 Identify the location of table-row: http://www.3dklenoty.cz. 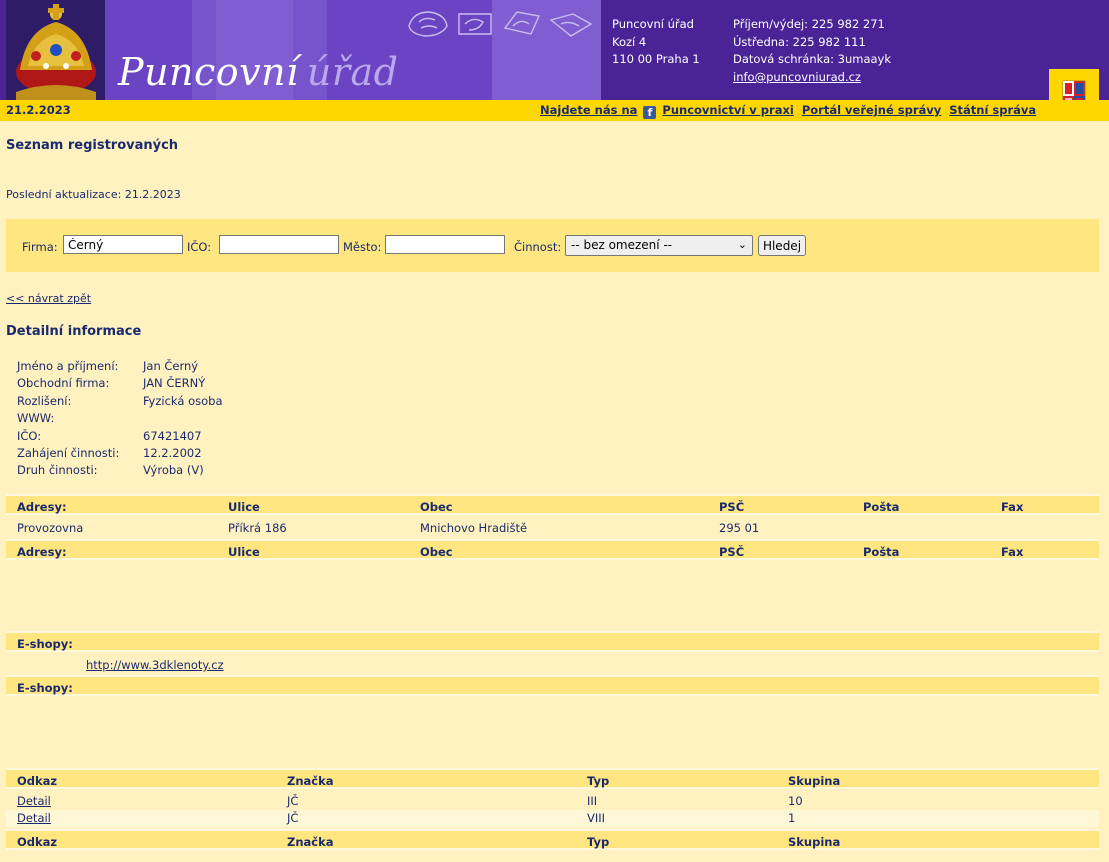
(552, 665).